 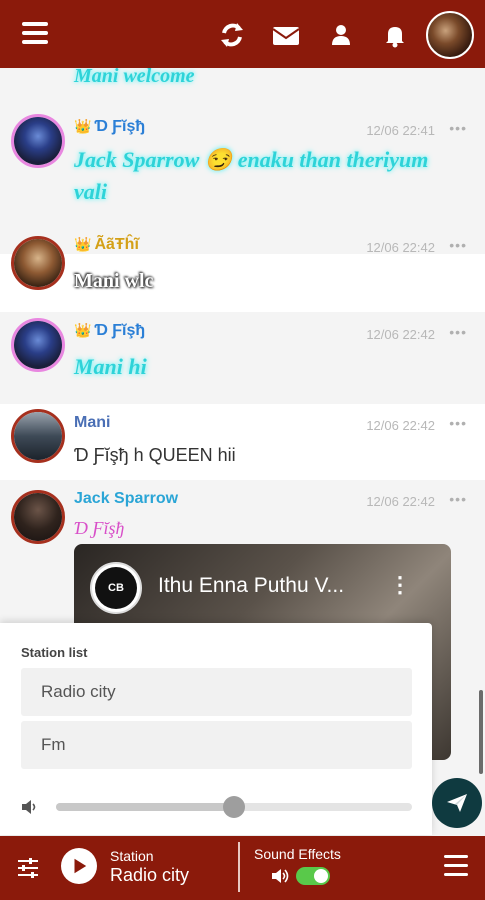 I want to click on send-button, so click(x=457, y=803).